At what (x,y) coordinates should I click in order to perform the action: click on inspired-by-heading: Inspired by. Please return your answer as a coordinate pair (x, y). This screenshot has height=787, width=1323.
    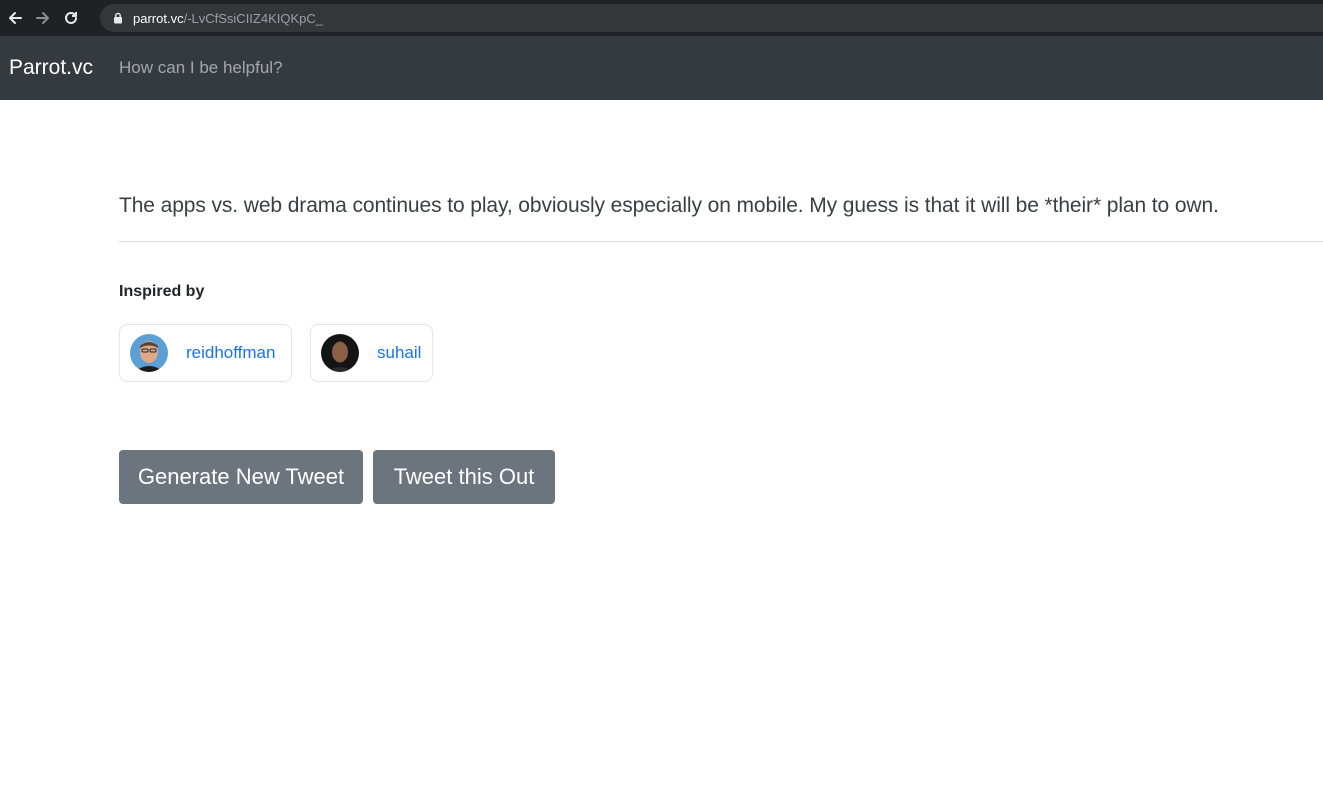
    Looking at the image, I should click on (162, 291).